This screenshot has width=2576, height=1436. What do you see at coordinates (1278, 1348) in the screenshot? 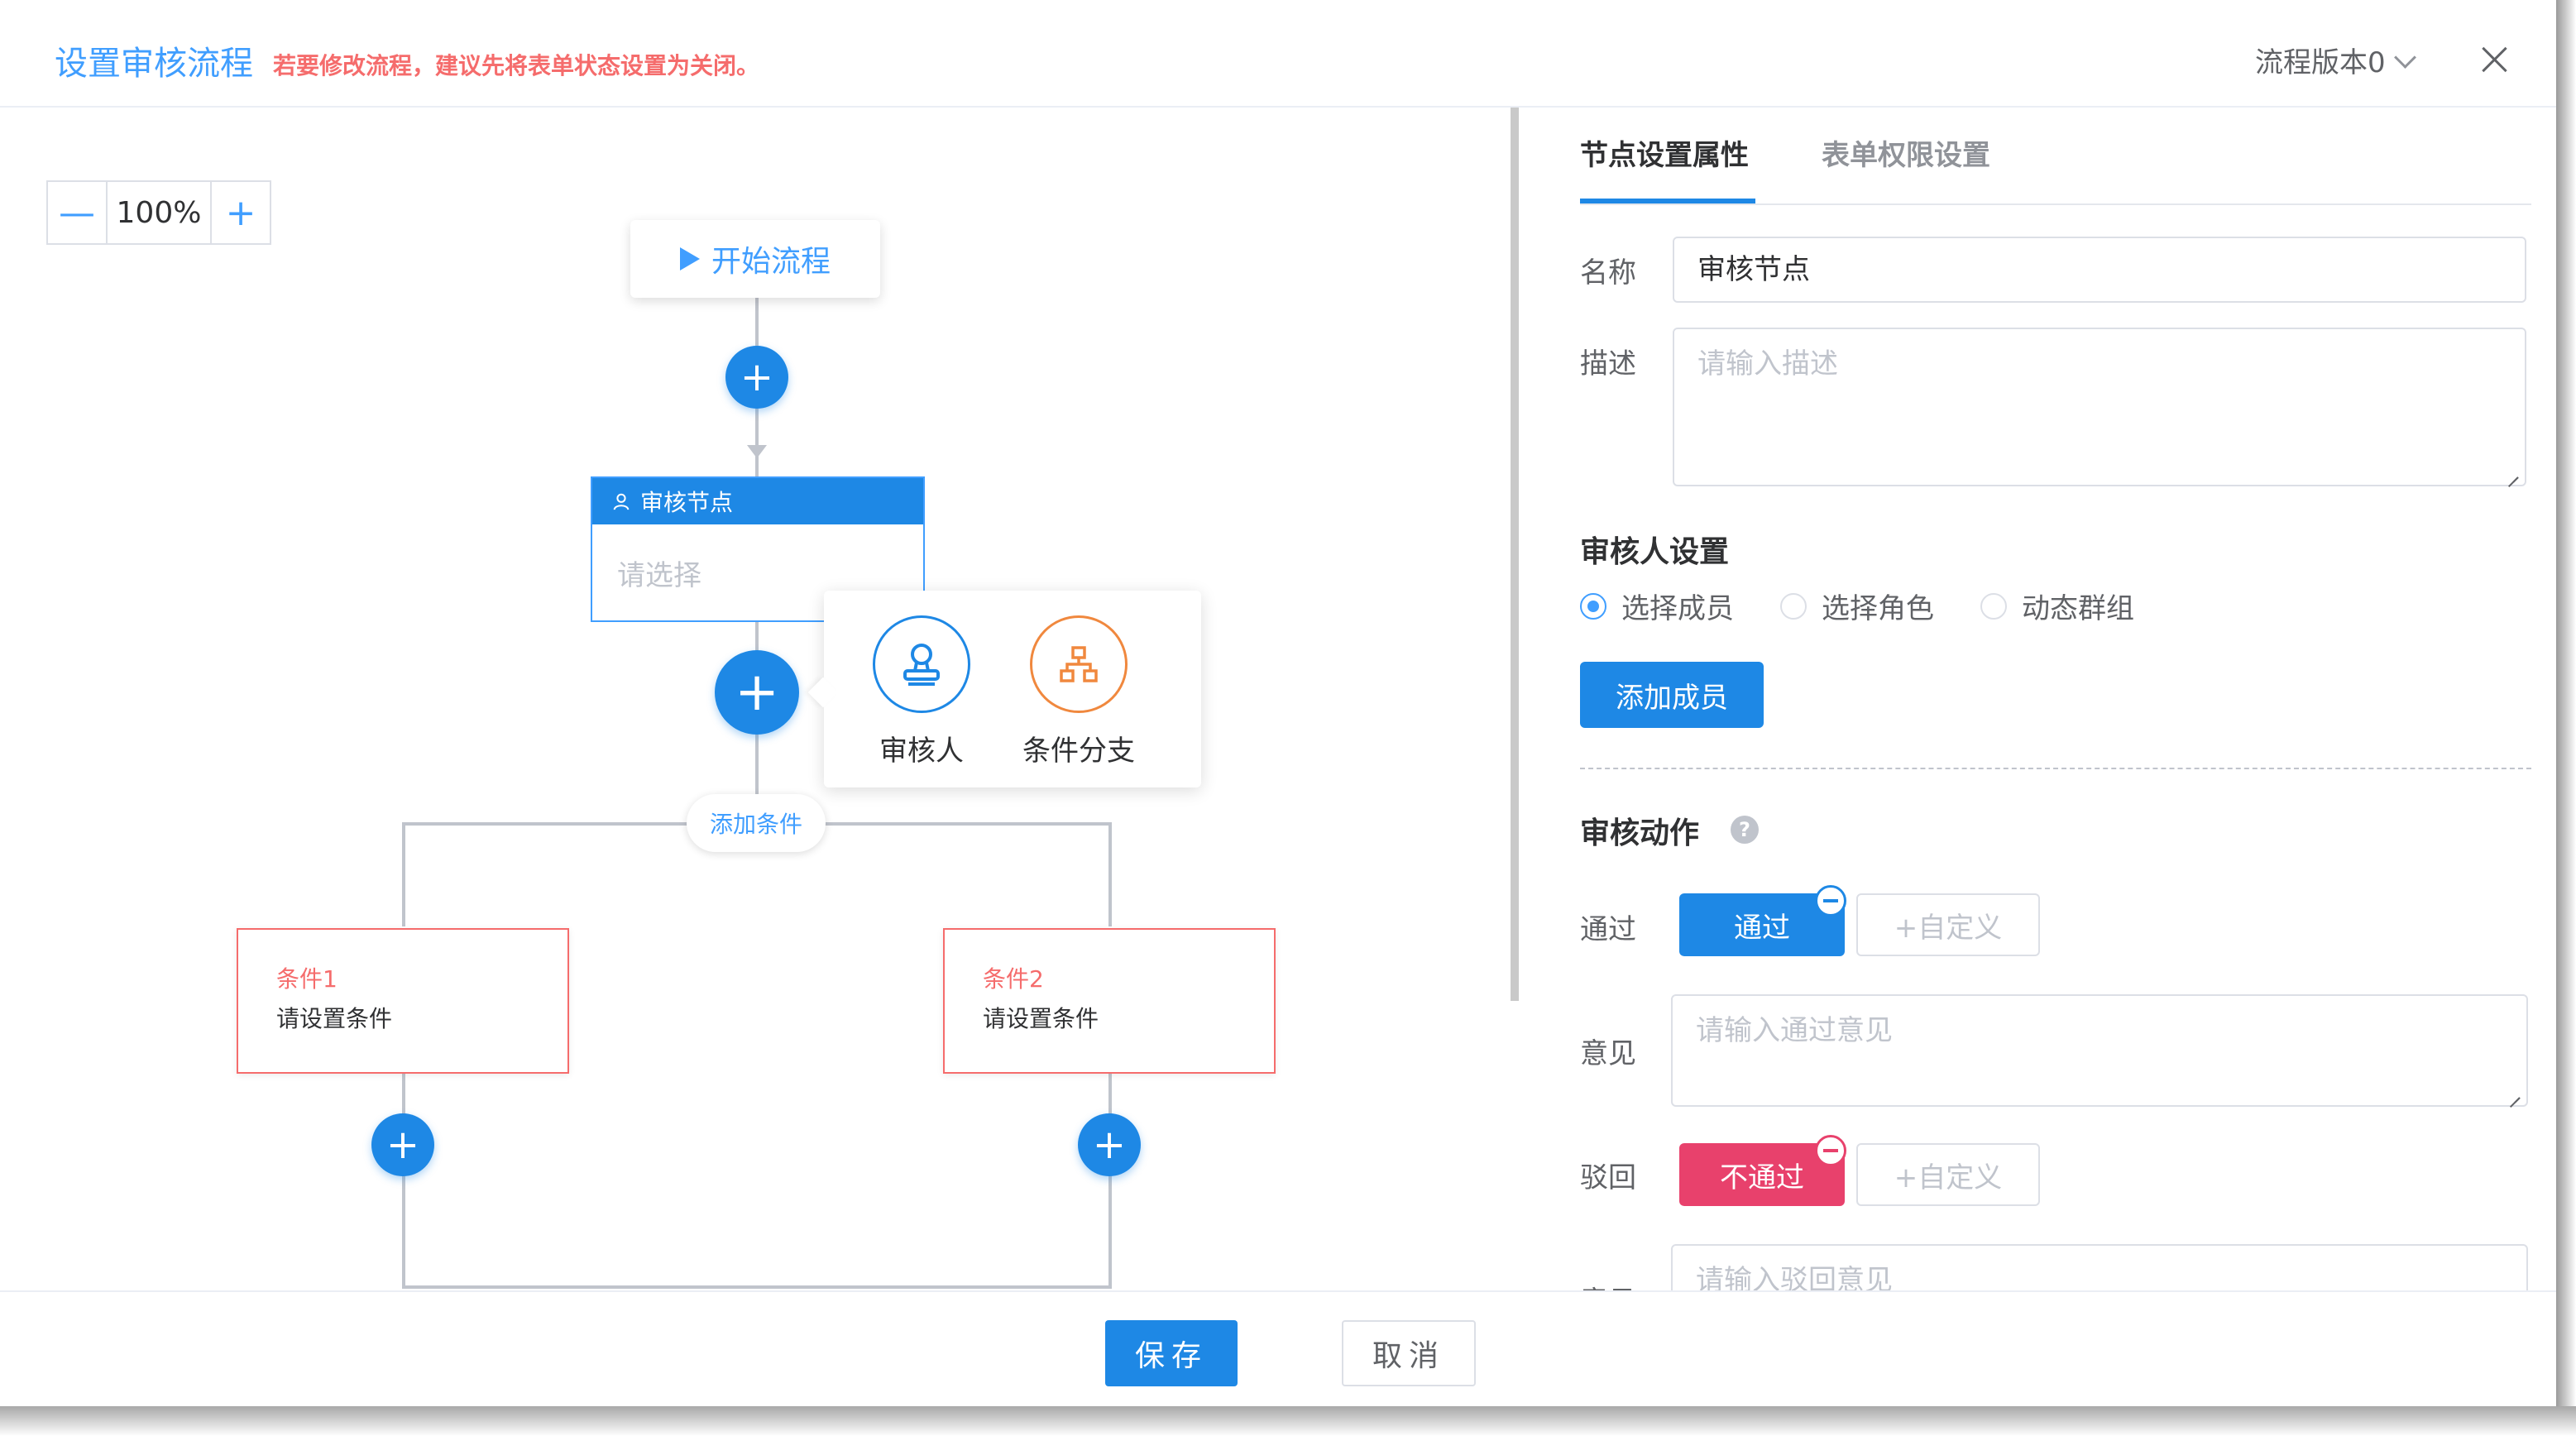
I see `modal-footer: 保存 取消` at bounding box center [1278, 1348].